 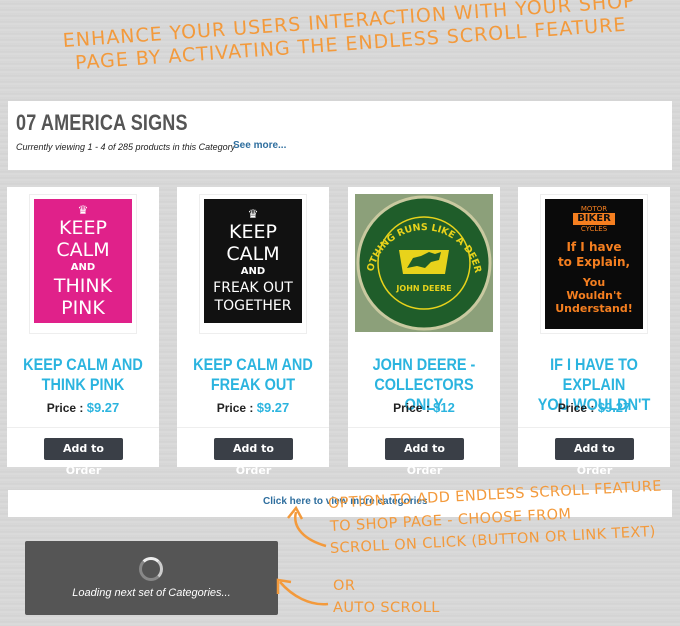 What do you see at coordinates (594, 229) in the screenshot?
I see `sign-text: CYCLES` at bounding box center [594, 229].